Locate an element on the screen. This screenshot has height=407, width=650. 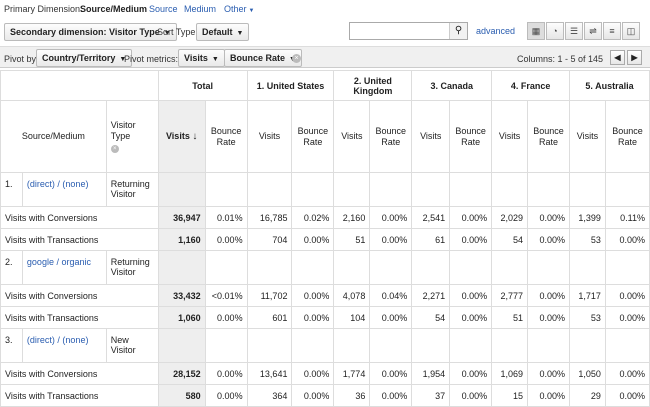
metric-value-cell: <0.01% is located at coordinates (226, 295).